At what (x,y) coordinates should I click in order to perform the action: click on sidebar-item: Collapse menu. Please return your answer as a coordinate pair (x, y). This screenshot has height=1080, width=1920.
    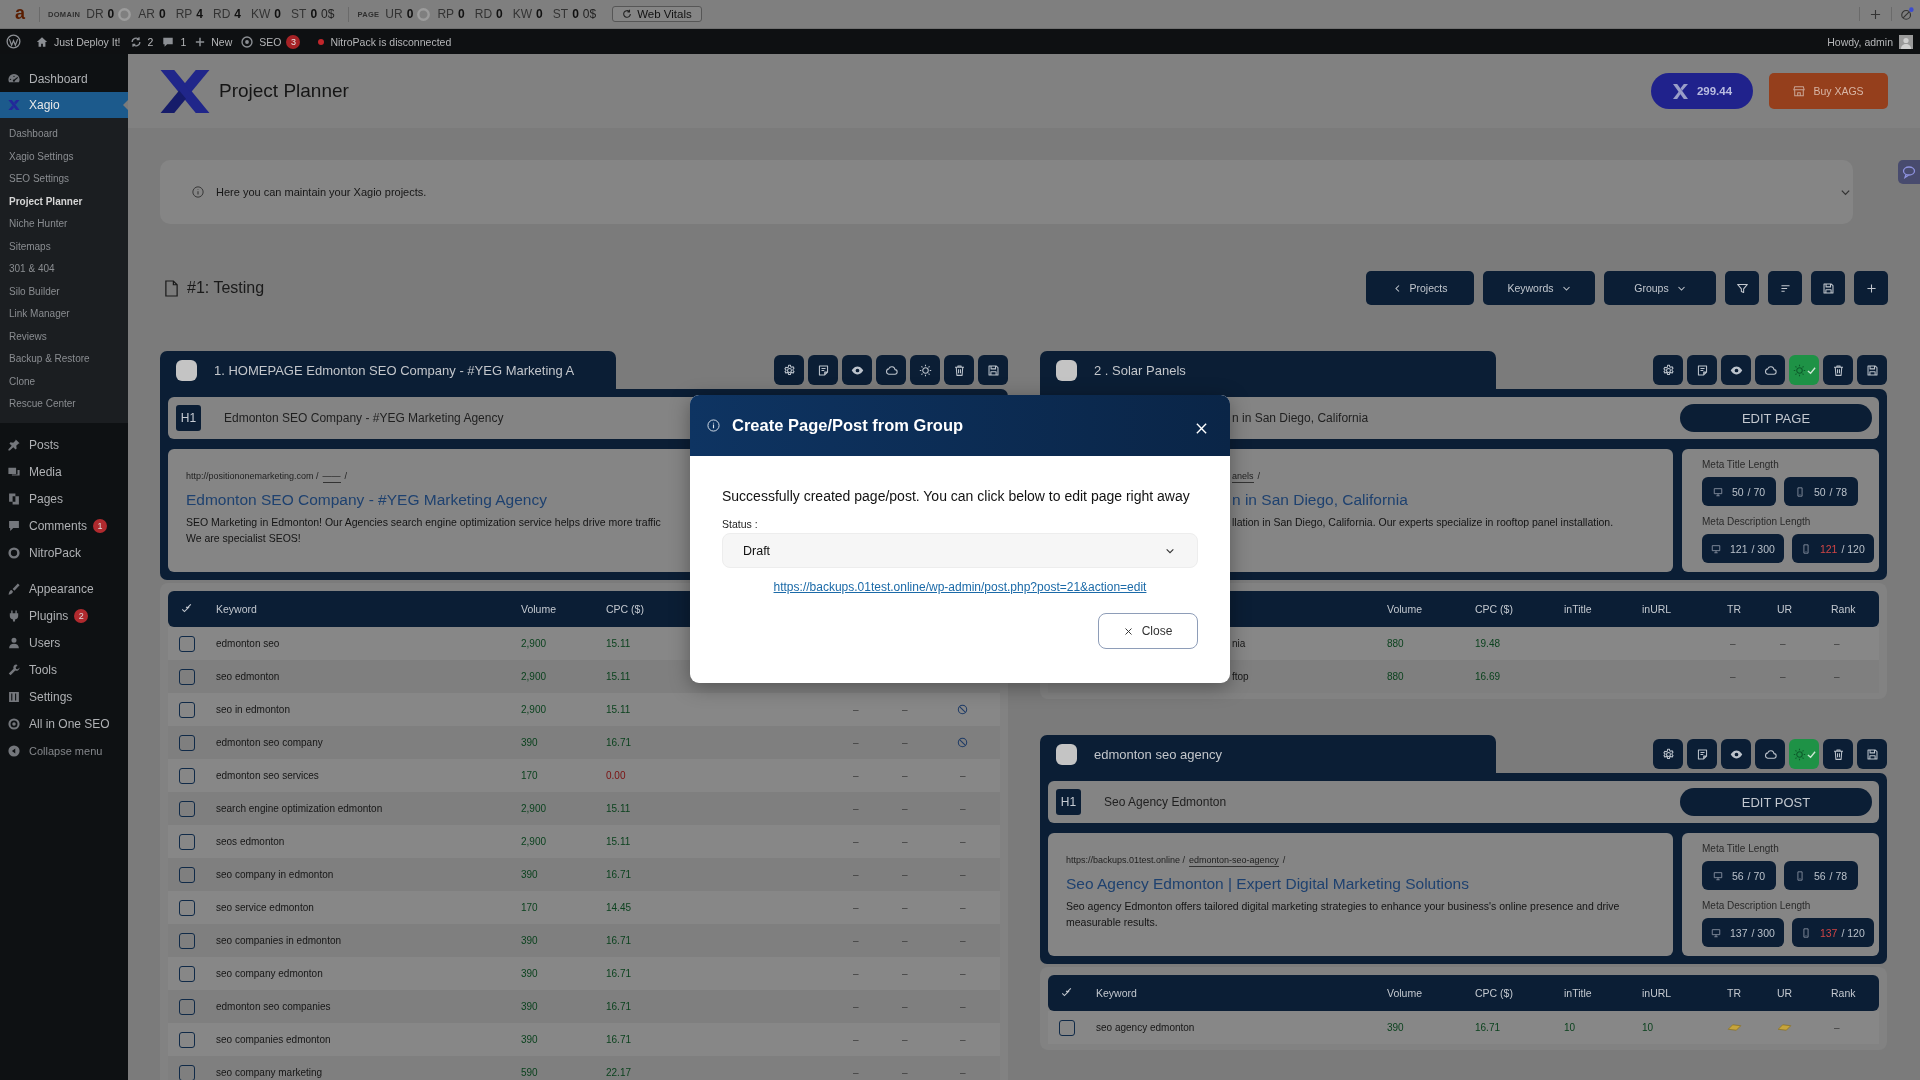
    Looking at the image, I should click on (64, 751).